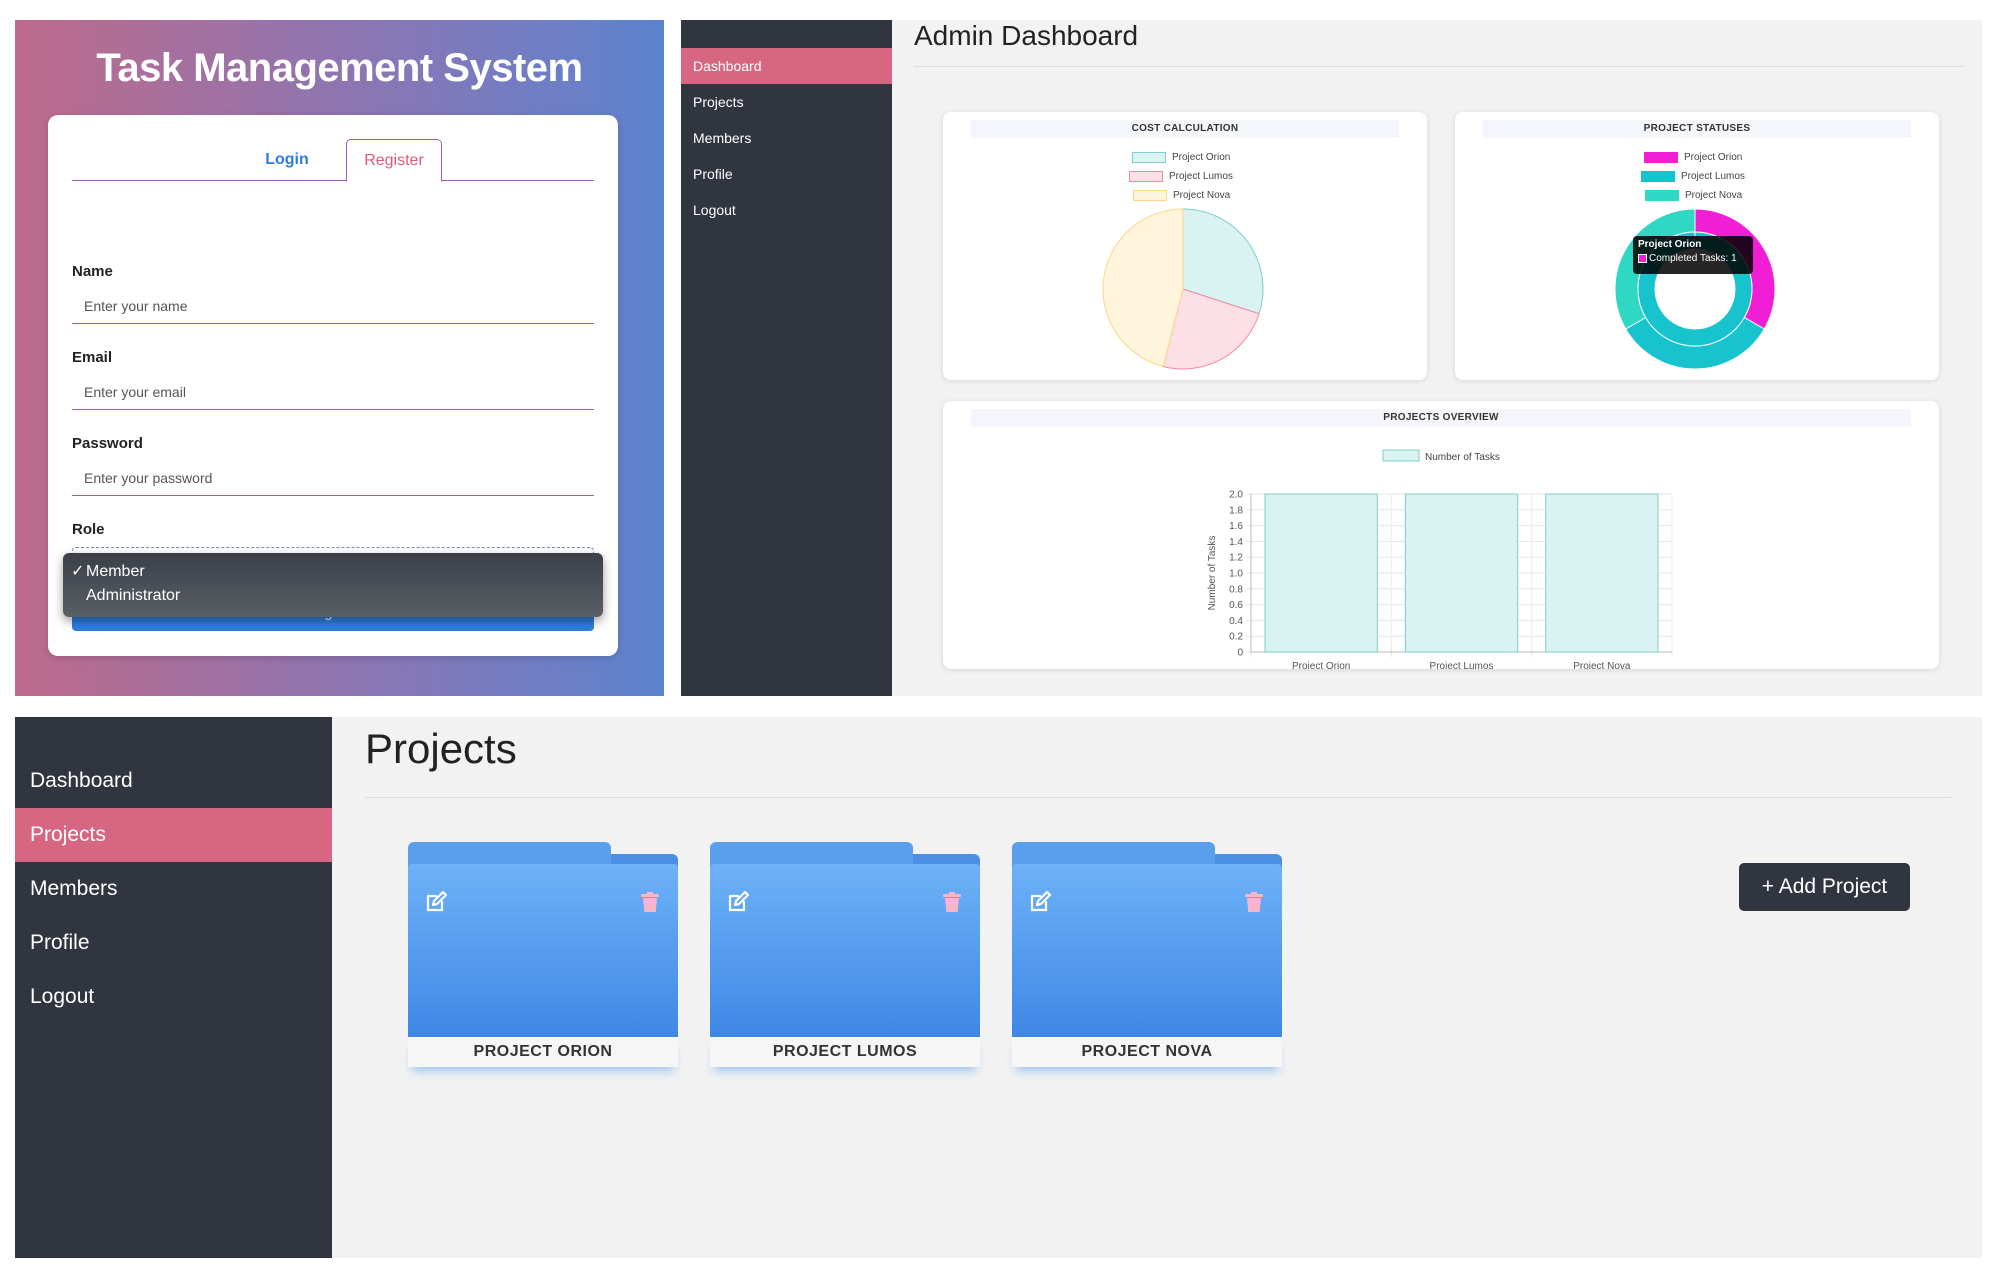  I want to click on tooltip-swatch, so click(1642, 258).